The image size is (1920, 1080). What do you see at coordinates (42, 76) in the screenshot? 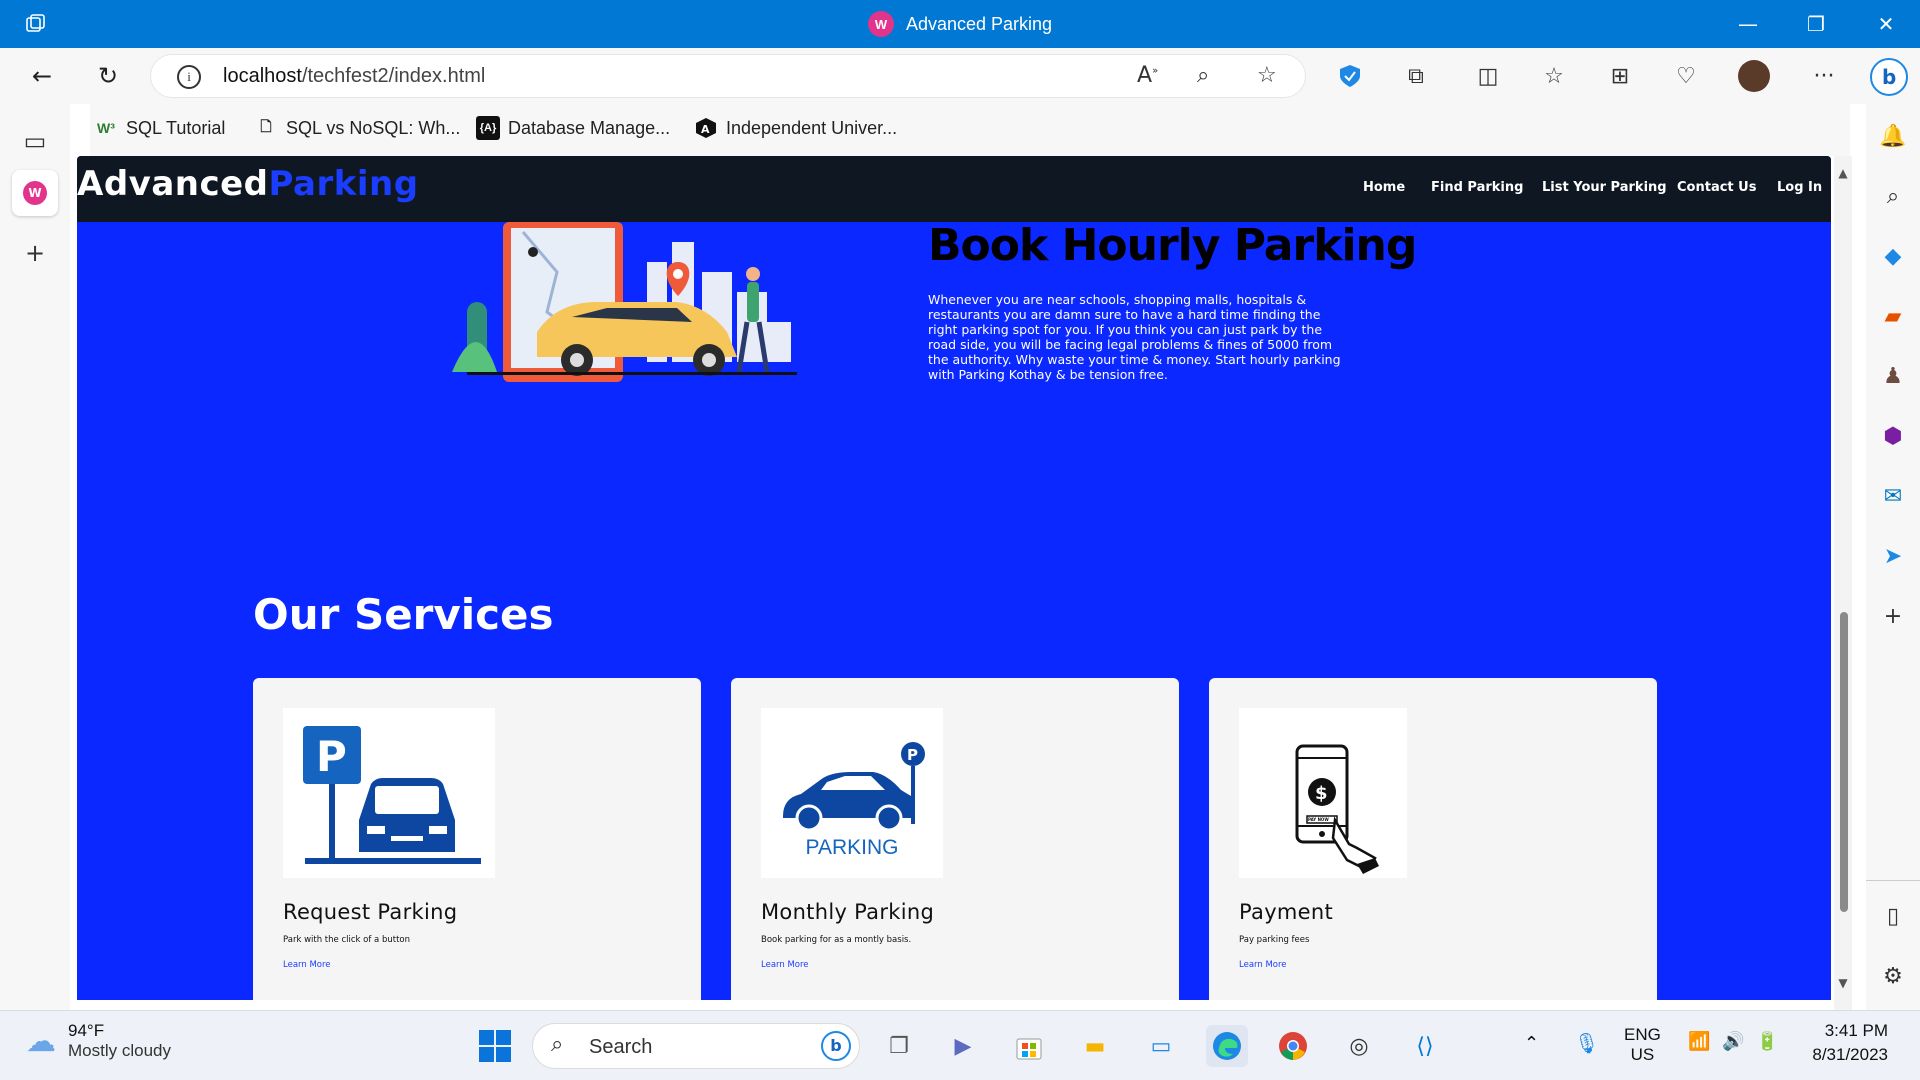
I see `back-button: ←` at bounding box center [42, 76].